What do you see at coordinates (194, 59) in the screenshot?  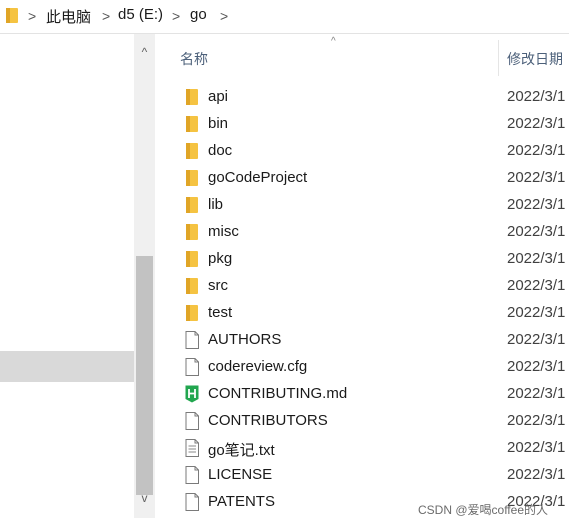 I see `column-header-name: 名称` at bounding box center [194, 59].